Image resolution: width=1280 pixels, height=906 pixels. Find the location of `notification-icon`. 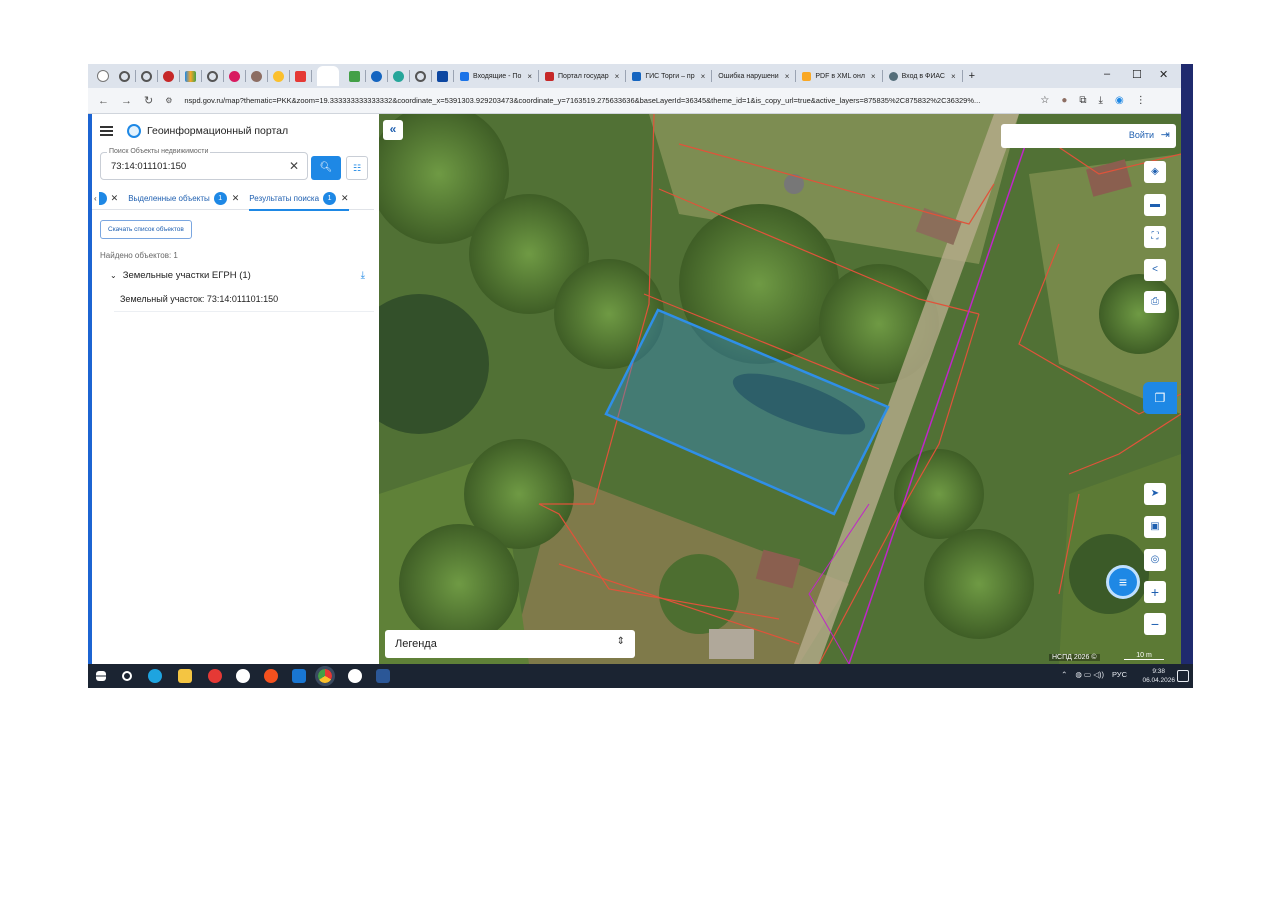

notification-icon is located at coordinates (1183, 676).